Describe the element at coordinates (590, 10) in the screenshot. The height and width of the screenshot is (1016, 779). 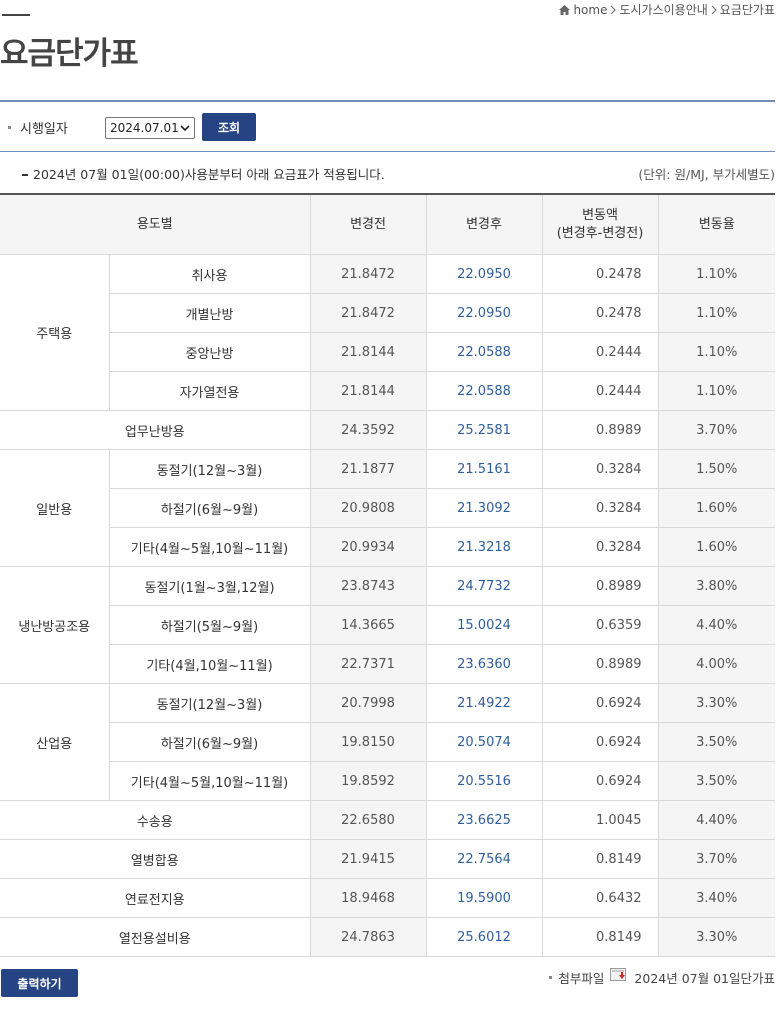
I see `breadcrumb-home: home` at that location.